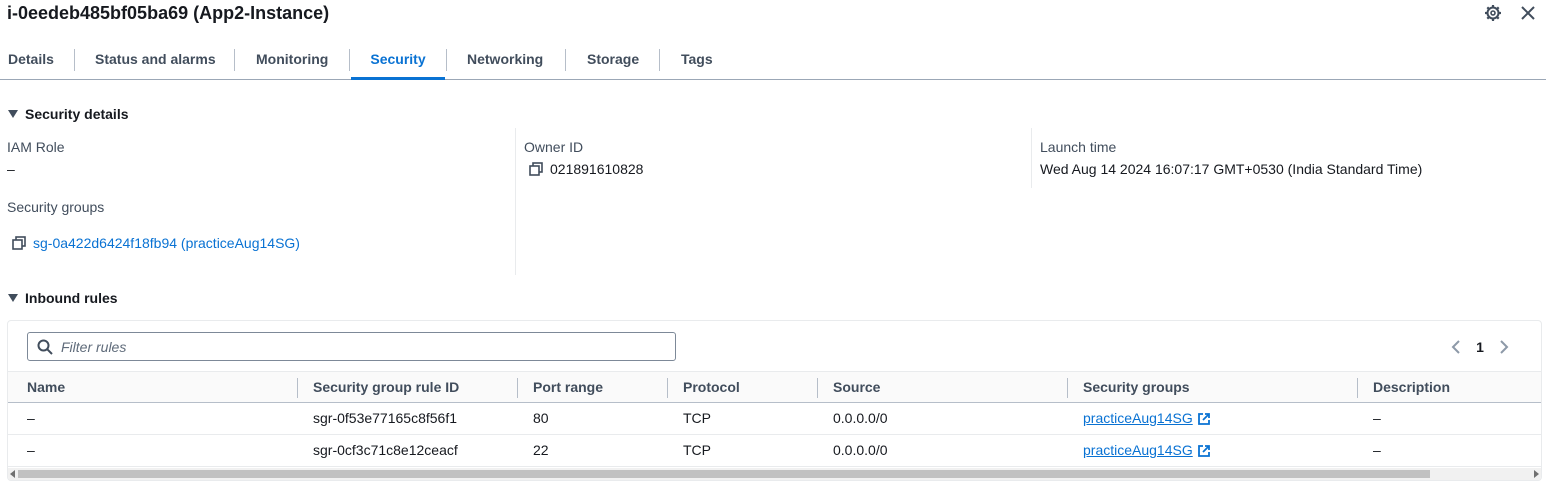 This screenshot has width=1546, height=491. I want to click on column-header-protocol: Protocol, so click(711, 387).